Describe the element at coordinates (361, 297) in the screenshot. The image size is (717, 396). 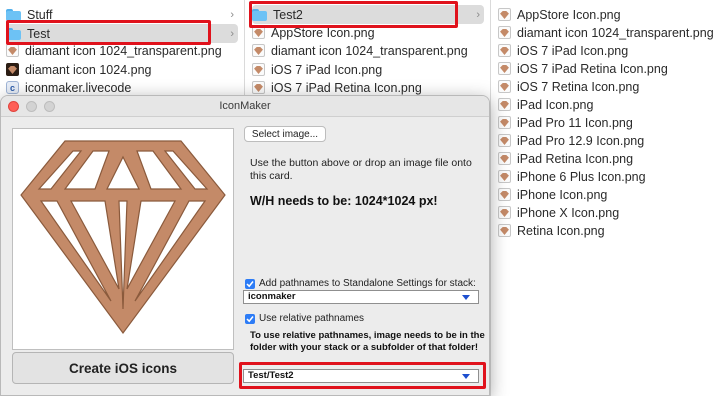
I see `stack-dropdown: iconmaker` at that location.